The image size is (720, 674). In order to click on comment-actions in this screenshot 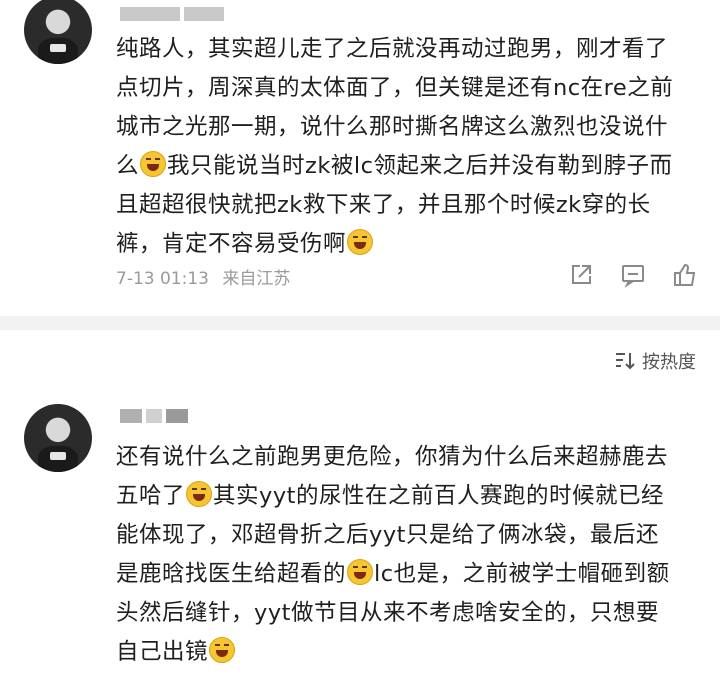, I will do `click(633, 275)`.